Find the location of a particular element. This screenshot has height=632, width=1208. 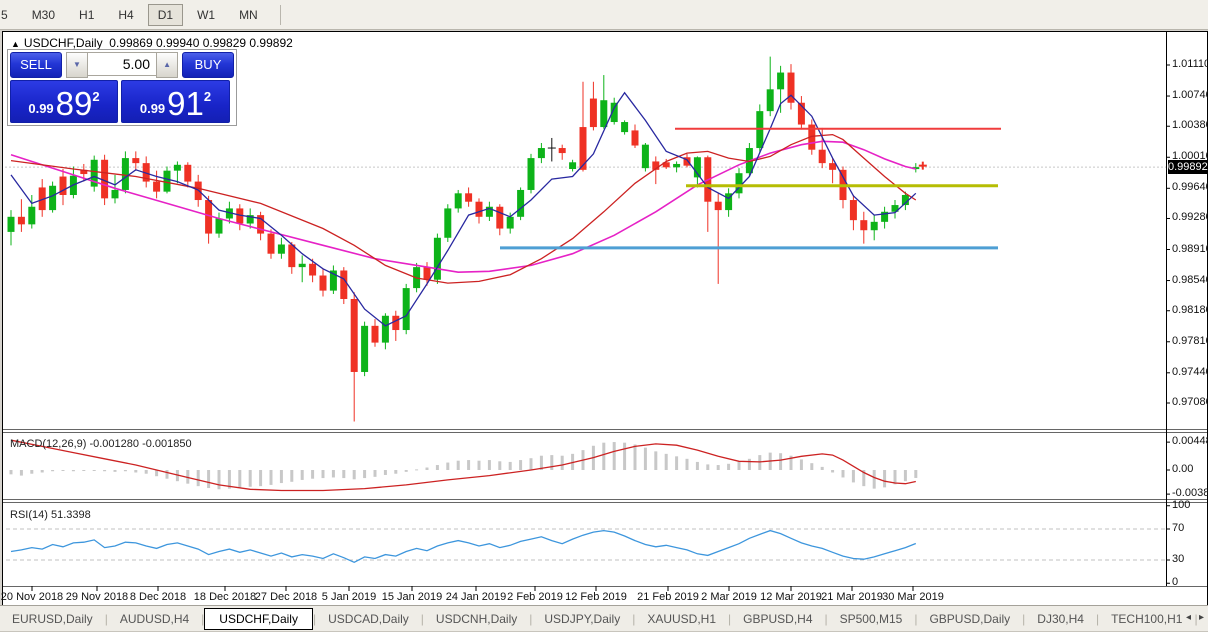

tab-usdchf-daily: USDCHF,Daily is located at coordinates (258, 619).